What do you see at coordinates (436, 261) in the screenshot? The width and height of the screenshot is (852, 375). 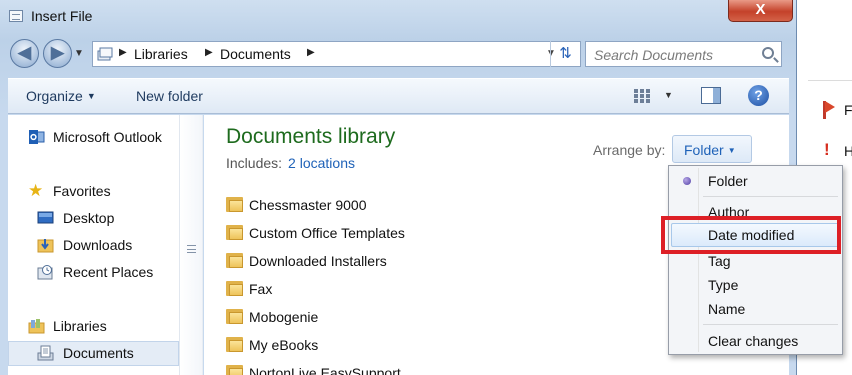 I see `folder-item: Downloaded Installers` at bounding box center [436, 261].